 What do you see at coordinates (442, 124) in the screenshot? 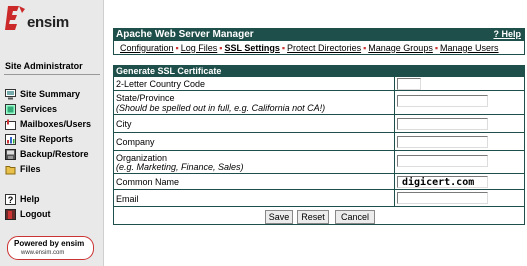
I see `city-input` at bounding box center [442, 124].